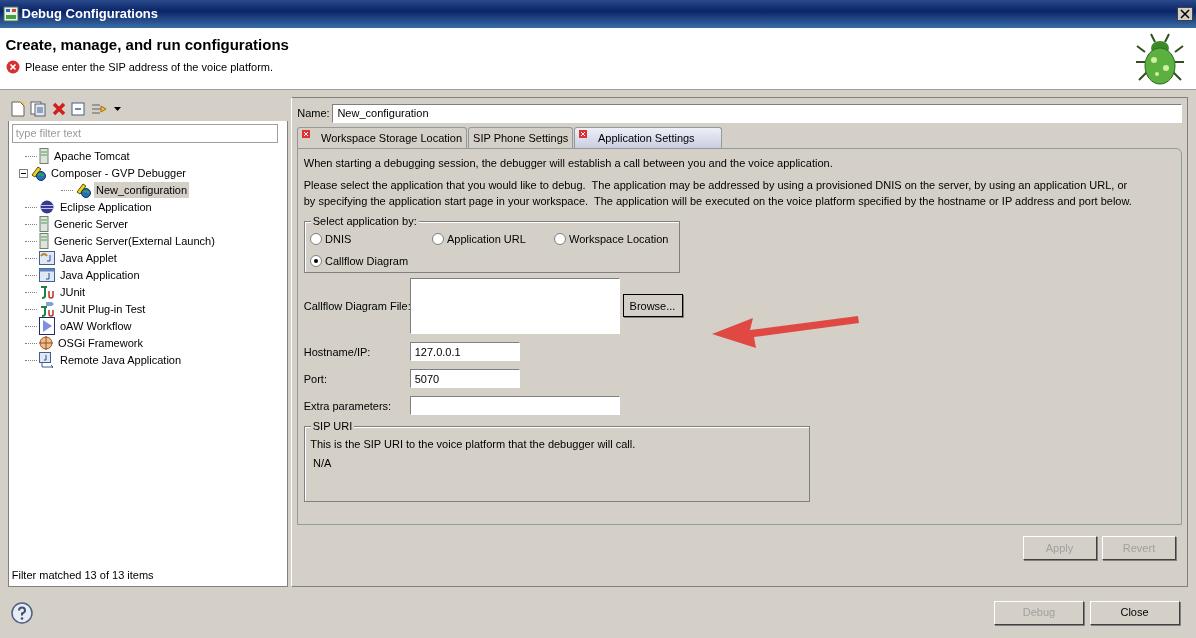 The image size is (1196, 638). I want to click on delete-icon, so click(58, 109).